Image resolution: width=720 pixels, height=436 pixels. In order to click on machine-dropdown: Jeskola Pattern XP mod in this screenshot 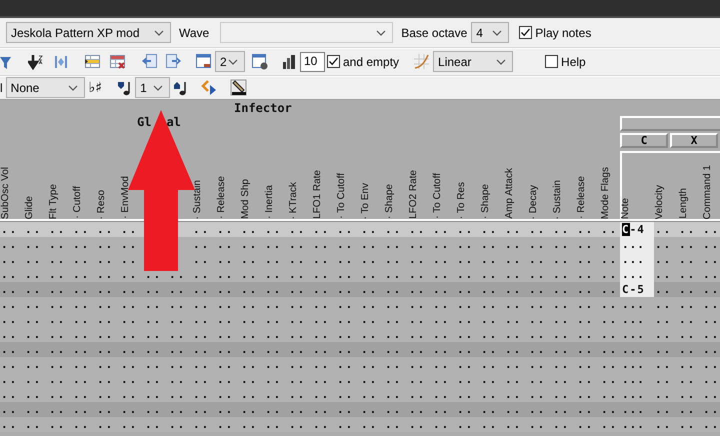, I will do `click(88, 32)`.